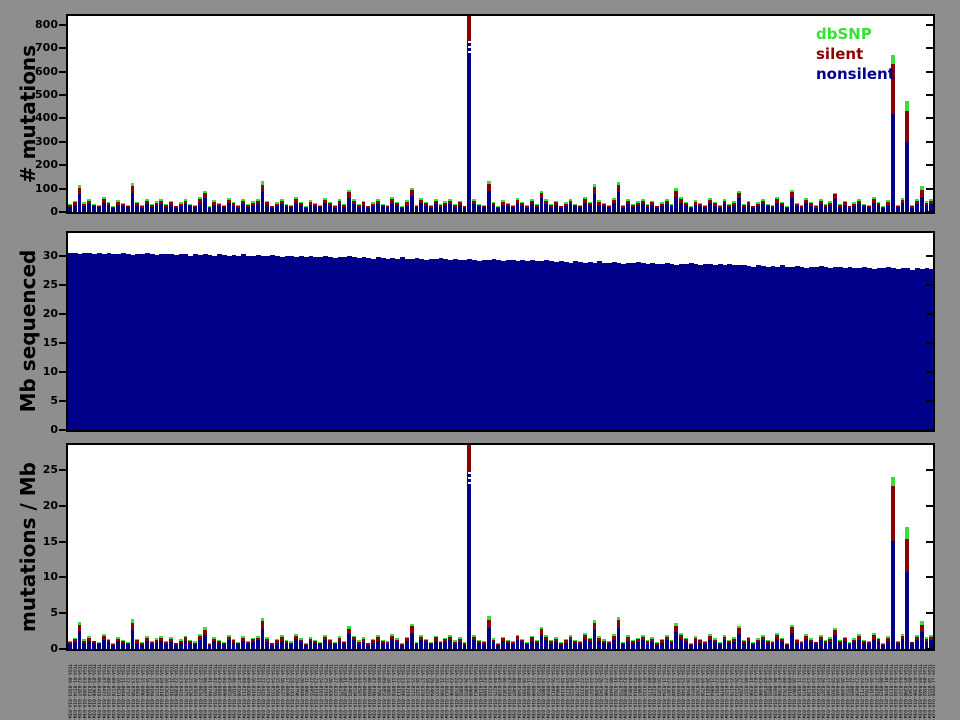 This screenshot has width=960, height=720. What do you see at coordinates (618, 188) in the screenshot?
I see `silent-segment` at bounding box center [618, 188].